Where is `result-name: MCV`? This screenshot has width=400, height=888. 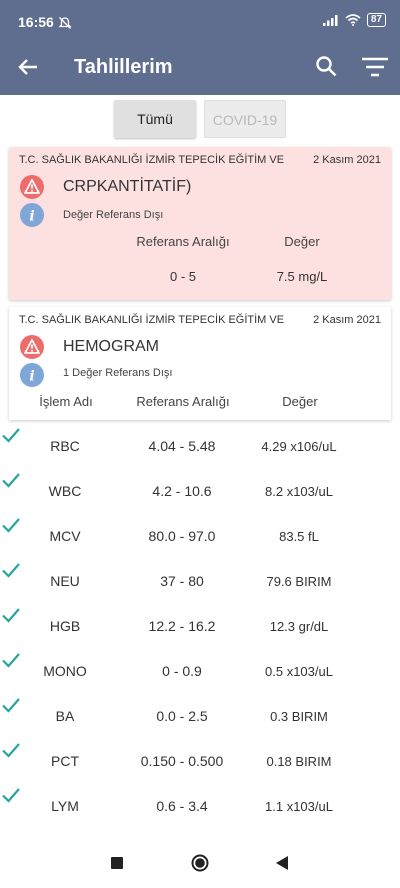
result-name: MCV is located at coordinates (65, 536).